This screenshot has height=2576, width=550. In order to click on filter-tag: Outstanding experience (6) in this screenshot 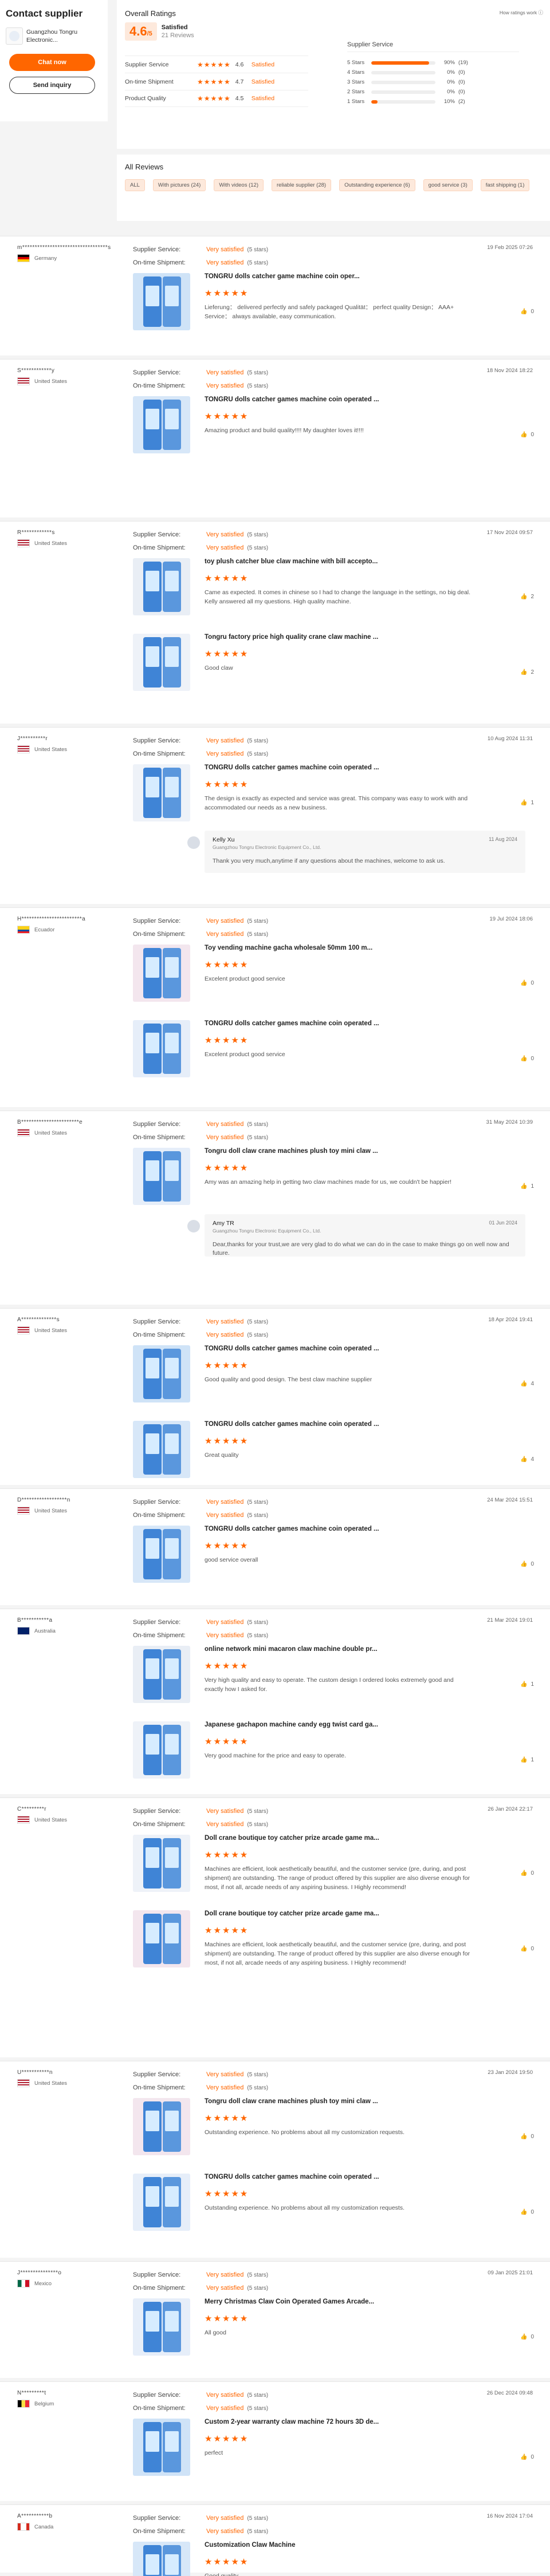, I will do `click(377, 185)`.